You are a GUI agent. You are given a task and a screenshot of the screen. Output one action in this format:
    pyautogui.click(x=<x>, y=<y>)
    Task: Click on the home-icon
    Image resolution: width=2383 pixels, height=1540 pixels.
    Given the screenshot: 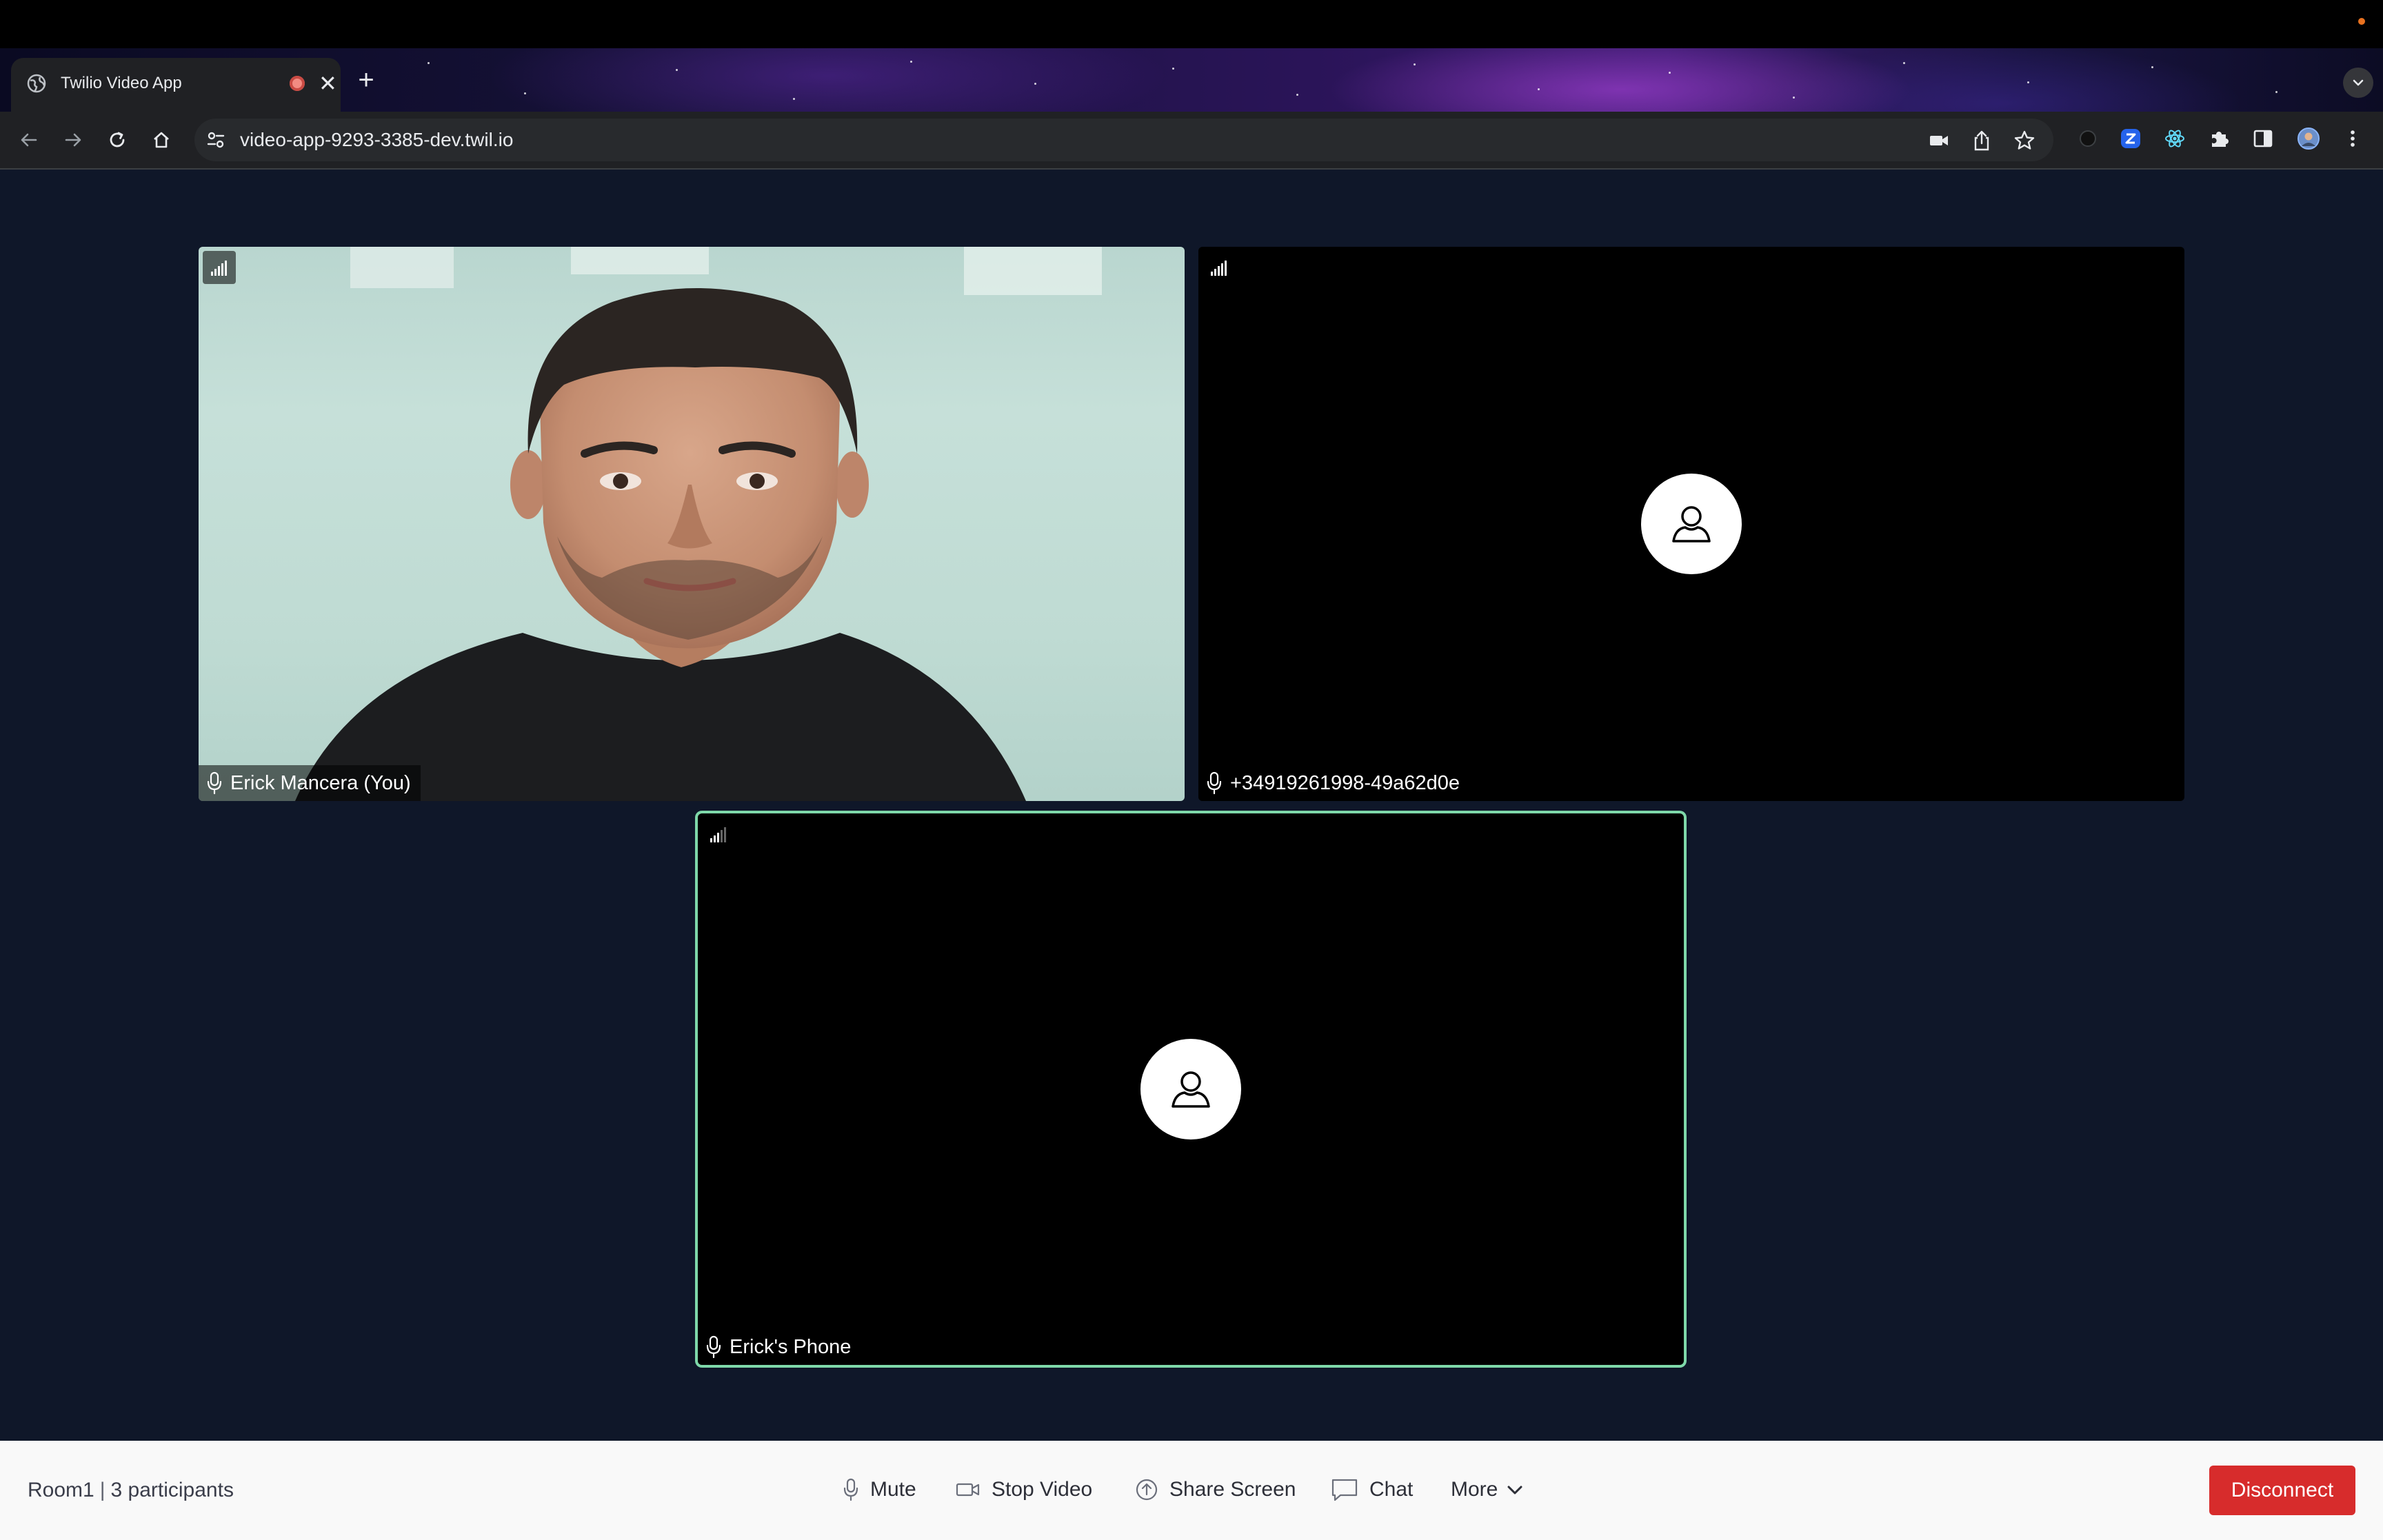 What is the action you would take?
    pyautogui.click(x=161, y=140)
    